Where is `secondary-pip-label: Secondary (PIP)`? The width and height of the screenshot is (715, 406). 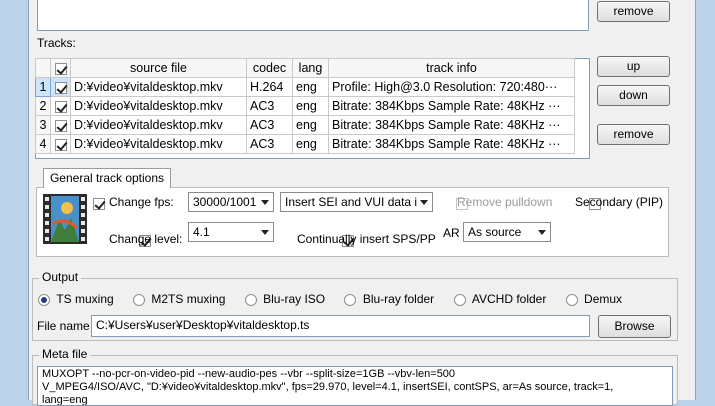 secondary-pip-label: Secondary (PIP) is located at coordinates (619, 202).